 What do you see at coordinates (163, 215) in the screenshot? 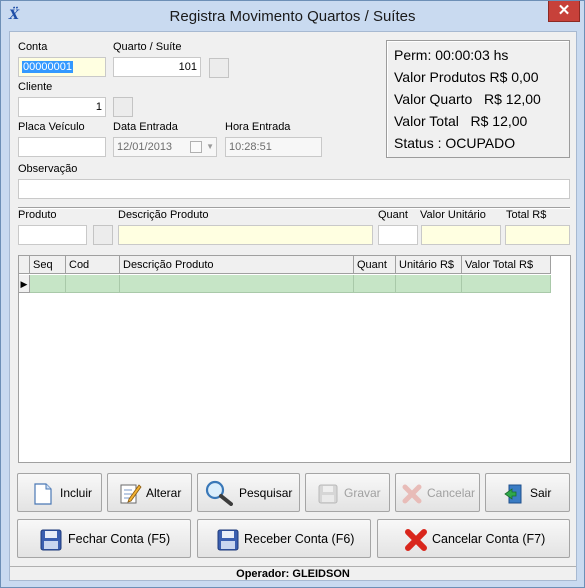
I see `descricao-label: Descrição Produto` at bounding box center [163, 215].